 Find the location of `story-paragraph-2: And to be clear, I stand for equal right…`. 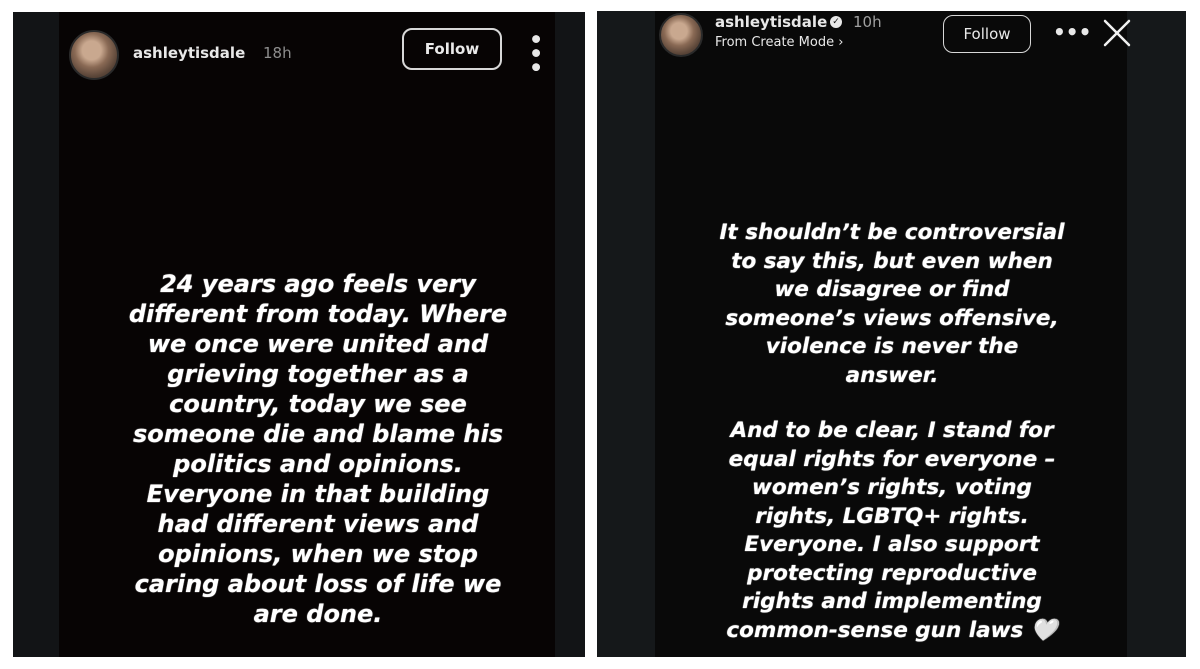

story-paragraph-2: And to be clear, I stand for equal right… is located at coordinates (892, 530).